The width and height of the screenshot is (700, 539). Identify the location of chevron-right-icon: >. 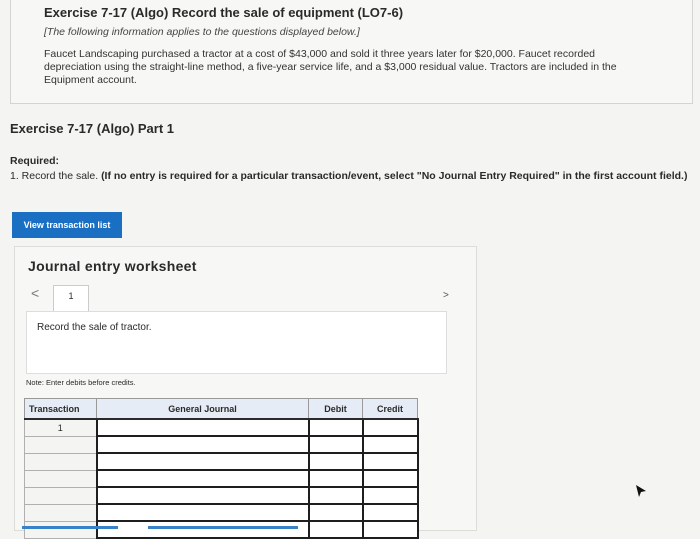
(446, 295).